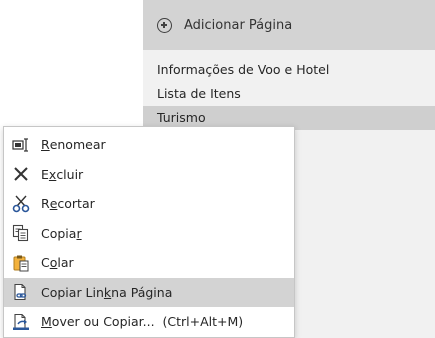 Image resolution: width=435 pixels, height=338 pixels. Describe the element at coordinates (289, 70) in the screenshot. I see `page-item-informacoes: Informações de Voo e Hotel` at that location.